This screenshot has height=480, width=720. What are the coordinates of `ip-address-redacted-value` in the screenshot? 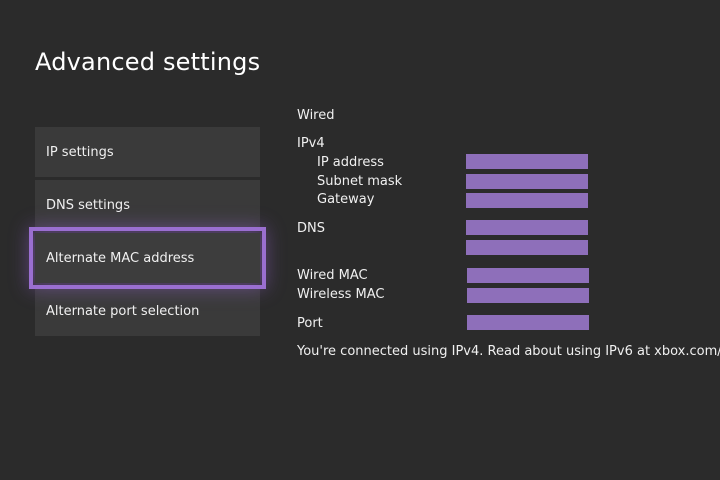 It's located at (527, 161).